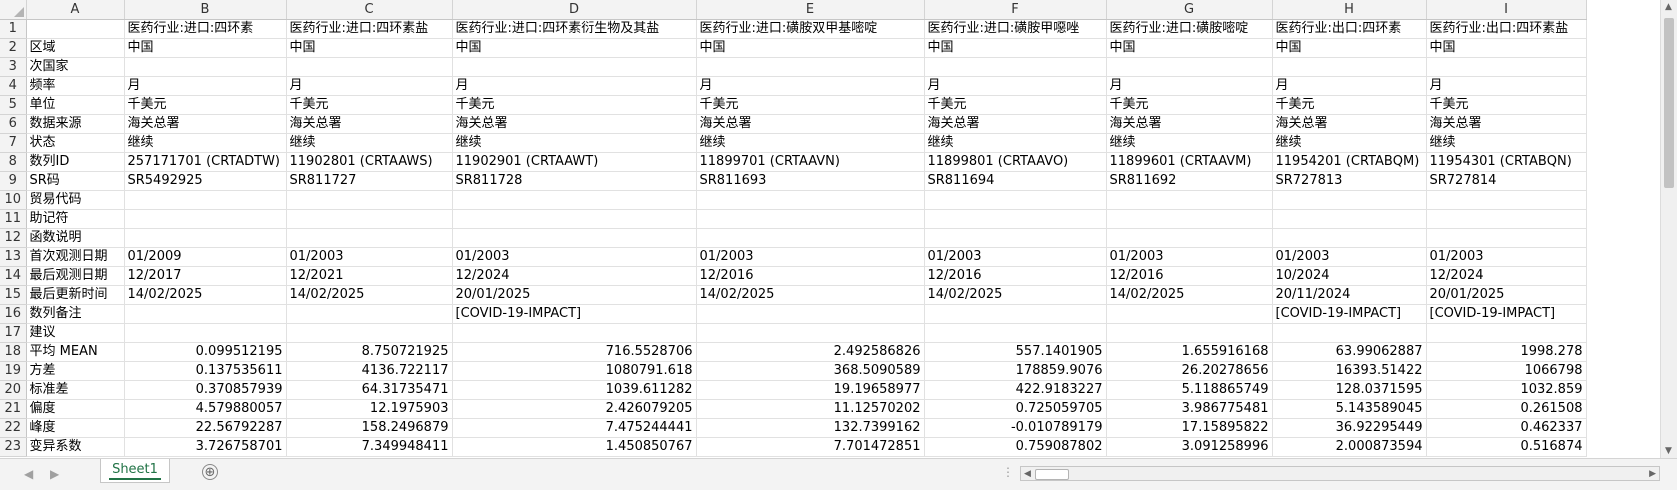  Describe the element at coordinates (13, 428) in the screenshot. I see `row-header: 22` at that location.